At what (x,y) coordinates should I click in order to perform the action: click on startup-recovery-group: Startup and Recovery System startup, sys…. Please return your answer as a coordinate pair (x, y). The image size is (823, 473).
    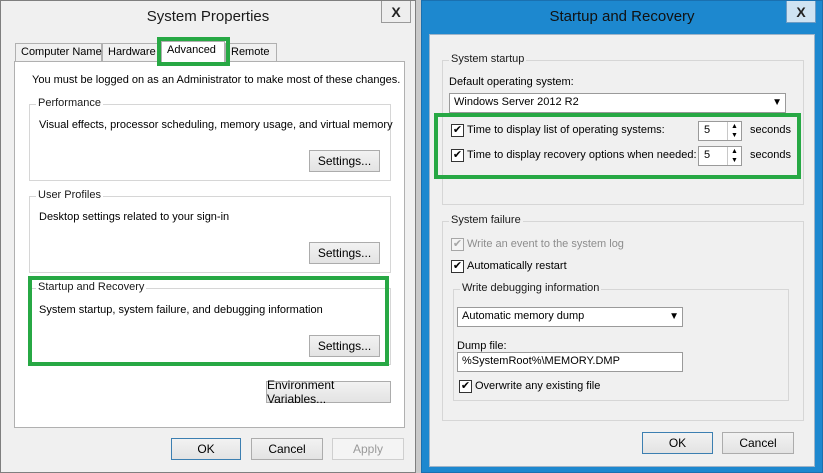
    Looking at the image, I should click on (210, 323).